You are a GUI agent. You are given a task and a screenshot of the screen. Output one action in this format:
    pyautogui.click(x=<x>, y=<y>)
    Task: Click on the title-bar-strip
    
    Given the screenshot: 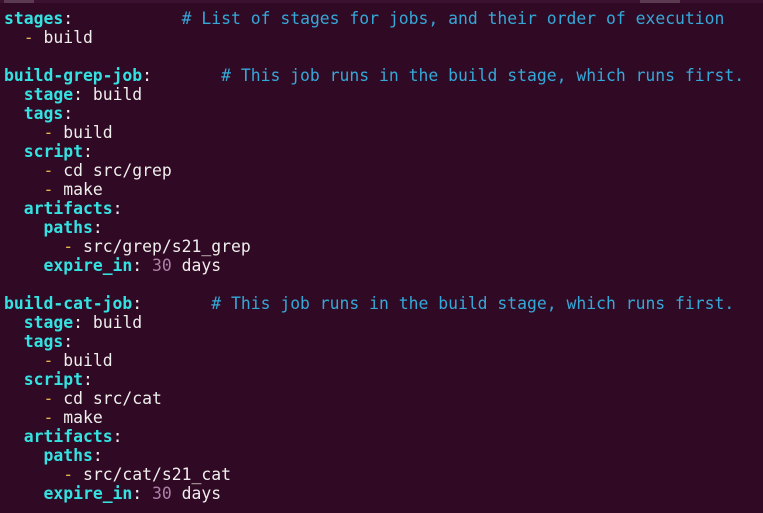 What is the action you would take?
    pyautogui.click(x=381, y=1)
    